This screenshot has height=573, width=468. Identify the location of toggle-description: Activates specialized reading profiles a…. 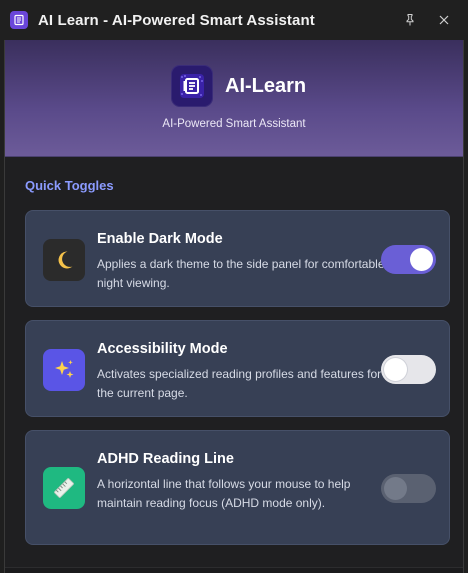
(239, 383).